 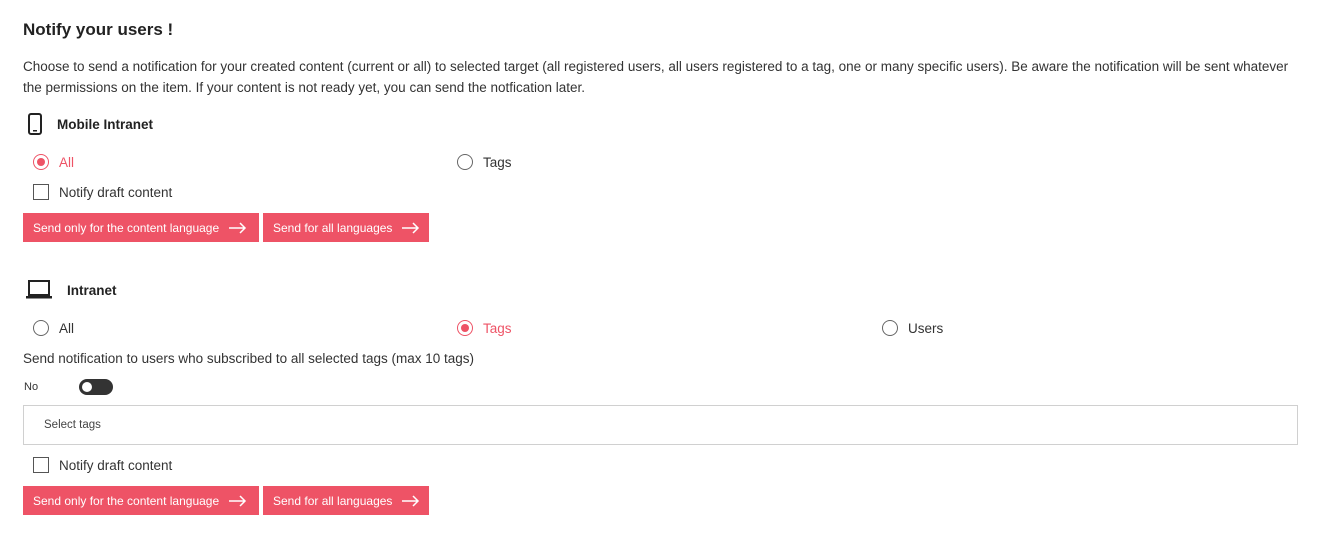 I want to click on intranet-send-content-language-button: Send only for the content language, so click(x=141, y=500).